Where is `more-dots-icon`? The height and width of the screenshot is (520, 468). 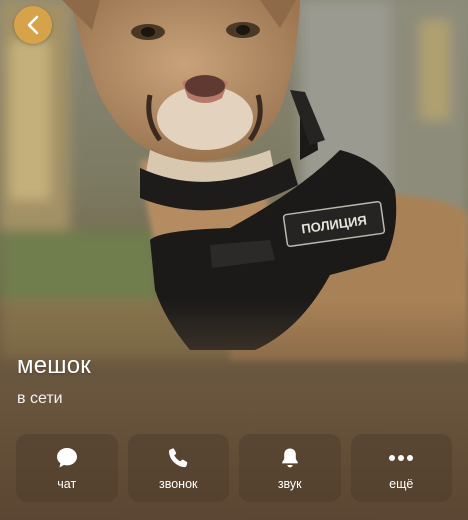
more-dots-icon is located at coordinates (401, 458).